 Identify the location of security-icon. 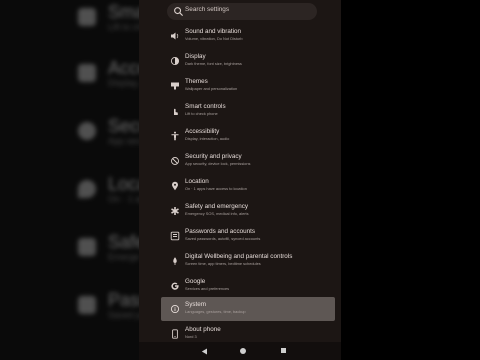
(175, 161).